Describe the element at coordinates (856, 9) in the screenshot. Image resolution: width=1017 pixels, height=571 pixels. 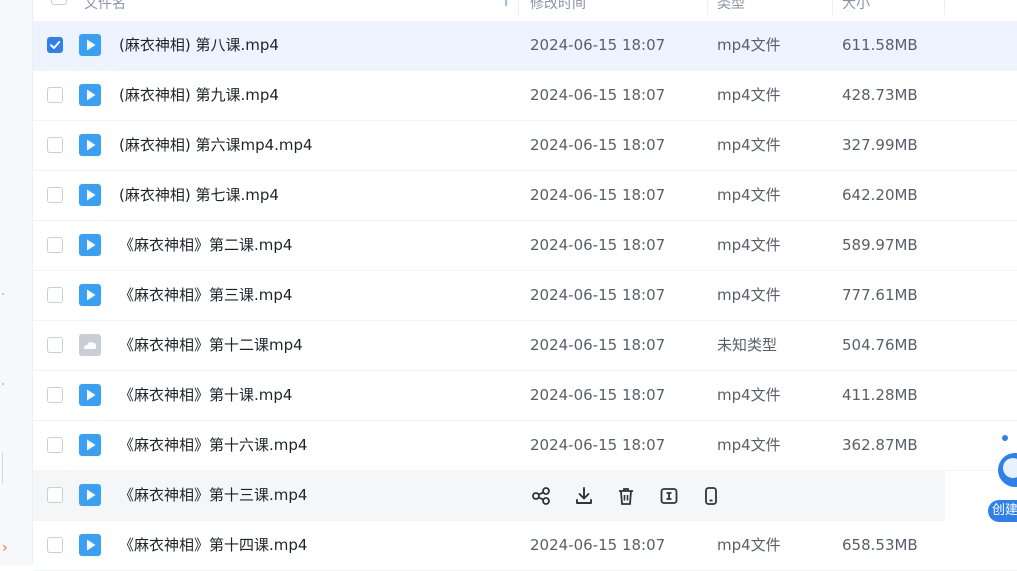
I see `column-header-size: 大小` at that location.